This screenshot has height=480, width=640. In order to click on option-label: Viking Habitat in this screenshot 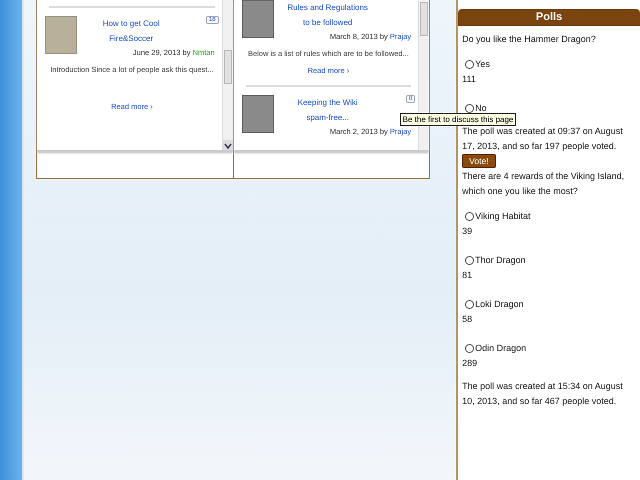, I will do `click(503, 216)`.